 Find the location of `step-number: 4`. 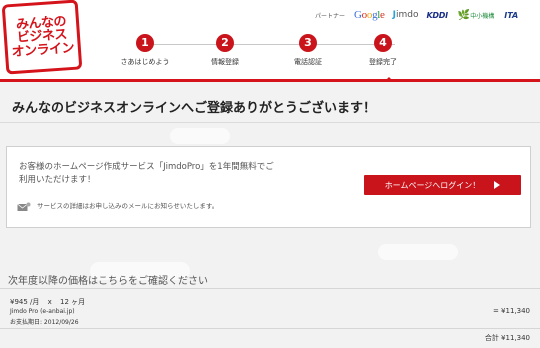

step-number: 4 is located at coordinates (383, 43).